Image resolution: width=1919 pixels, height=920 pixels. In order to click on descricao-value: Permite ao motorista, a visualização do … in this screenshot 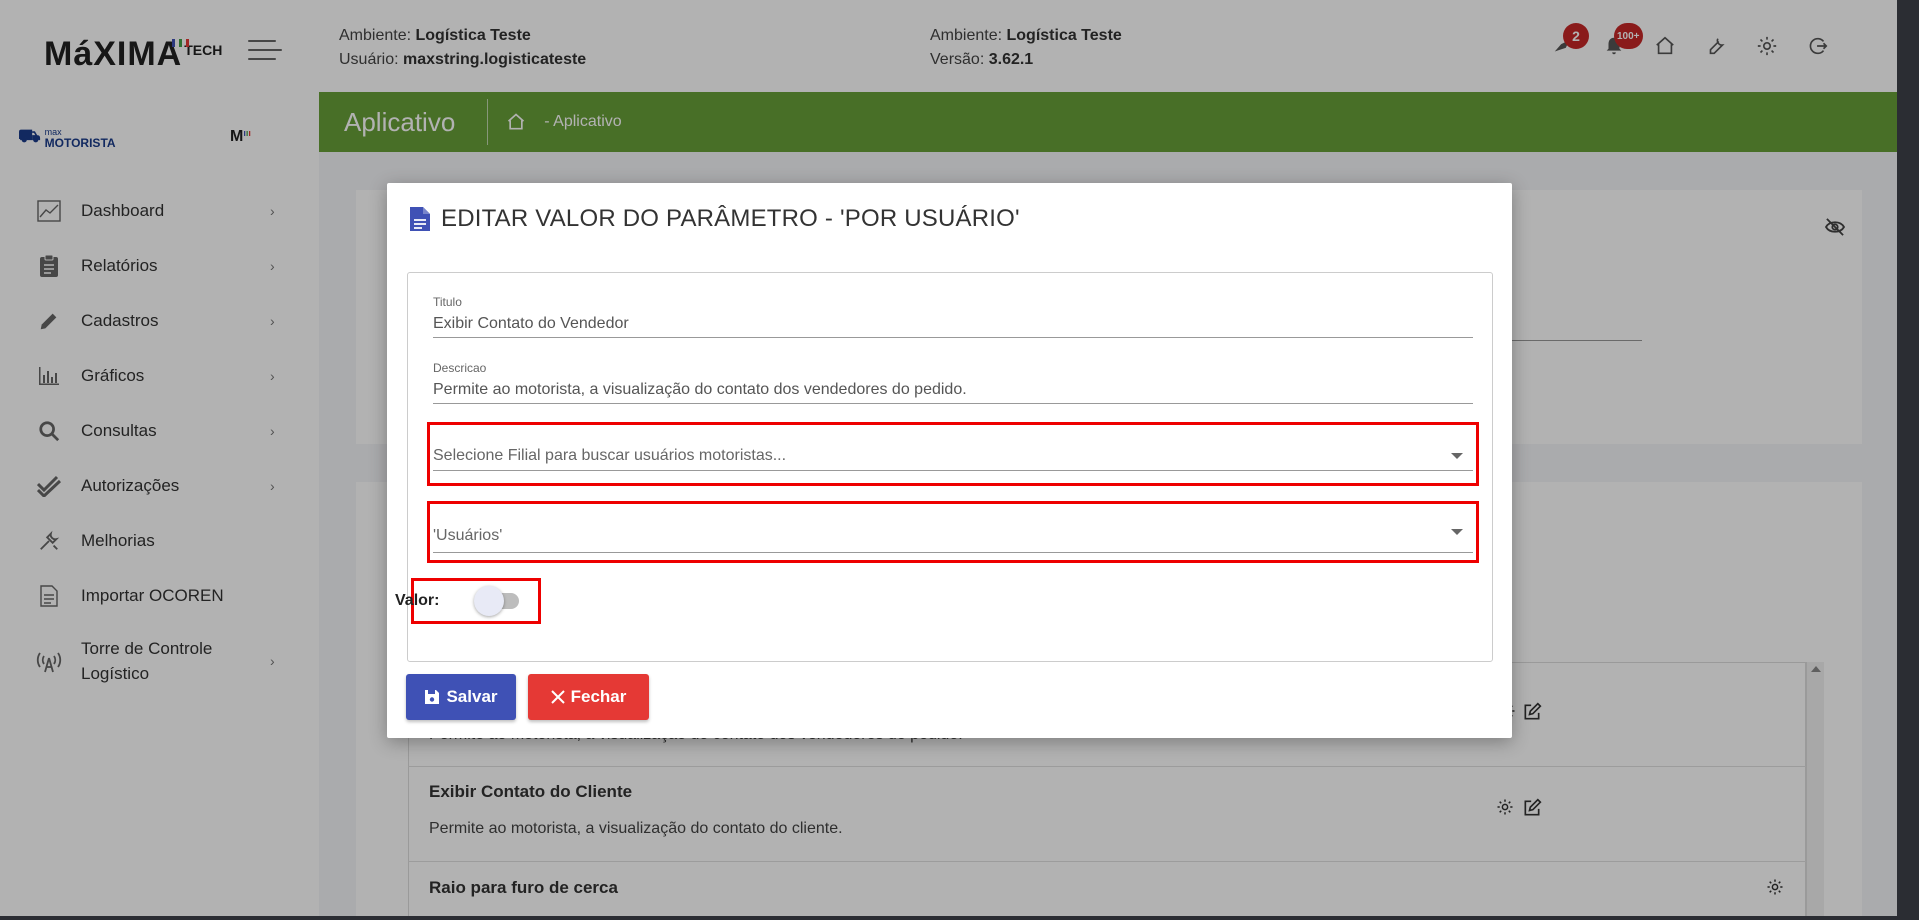, I will do `click(953, 392)`.